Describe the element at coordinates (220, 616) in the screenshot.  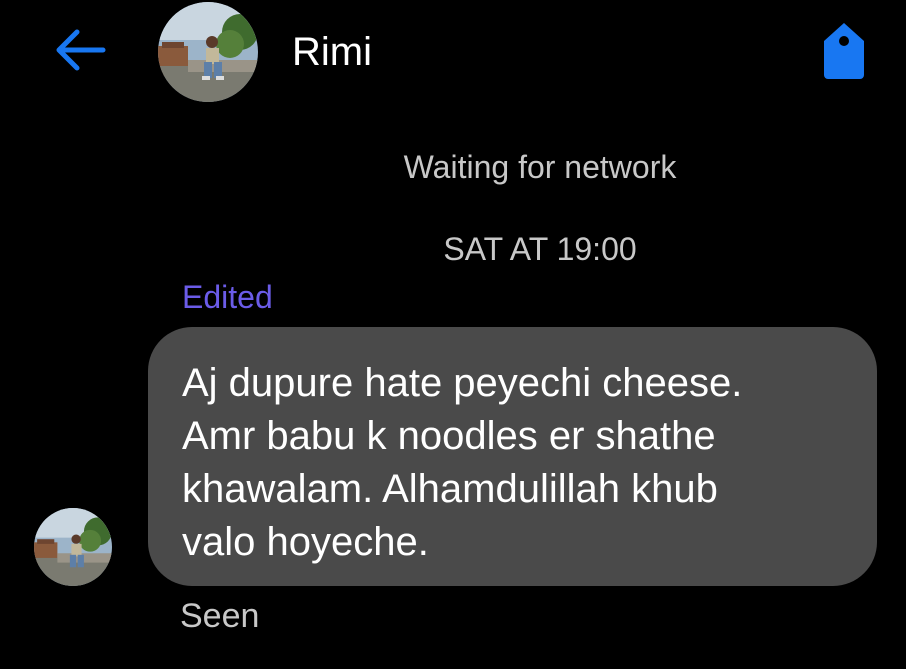
I see `seen-status: Seen` at that location.